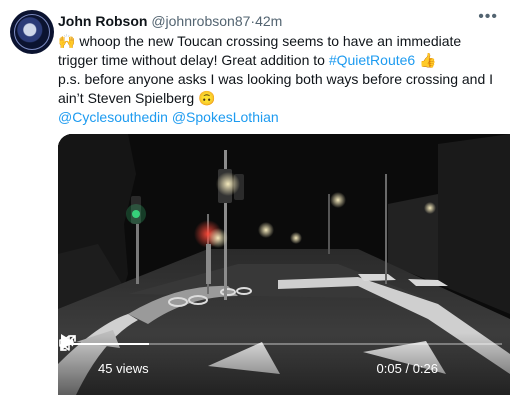 The width and height of the screenshot is (510, 395). I want to click on video-time: 0:05 / 0:26, so click(407, 368).